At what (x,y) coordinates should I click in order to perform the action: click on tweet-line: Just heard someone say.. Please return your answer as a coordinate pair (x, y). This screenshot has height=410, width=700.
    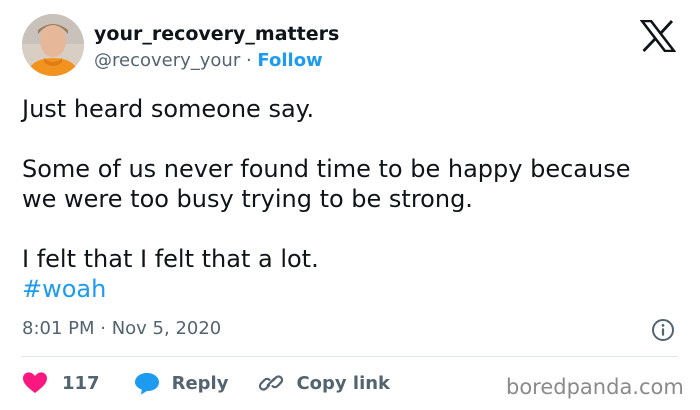
    Looking at the image, I should click on (168, 109).